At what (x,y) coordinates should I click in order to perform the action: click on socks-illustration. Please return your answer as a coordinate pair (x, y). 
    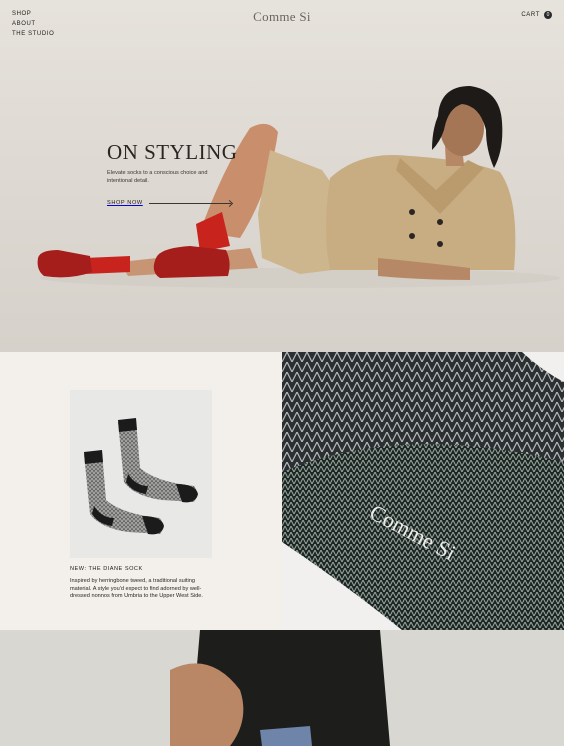
    Looking at the image, I should click on (141, 476).